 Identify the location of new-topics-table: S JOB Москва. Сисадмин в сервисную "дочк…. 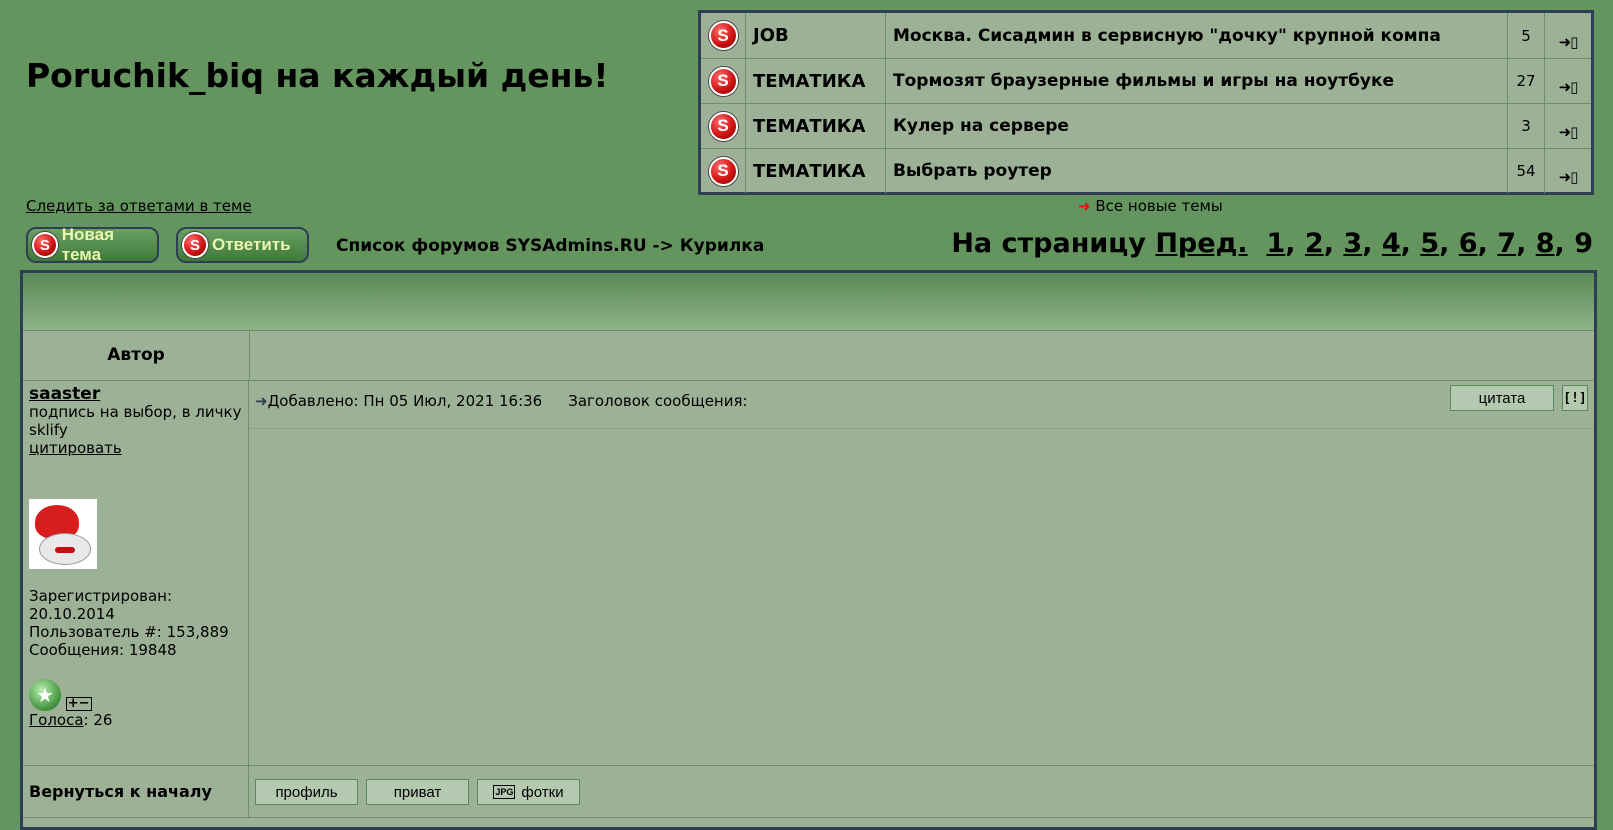
(1146, 102).